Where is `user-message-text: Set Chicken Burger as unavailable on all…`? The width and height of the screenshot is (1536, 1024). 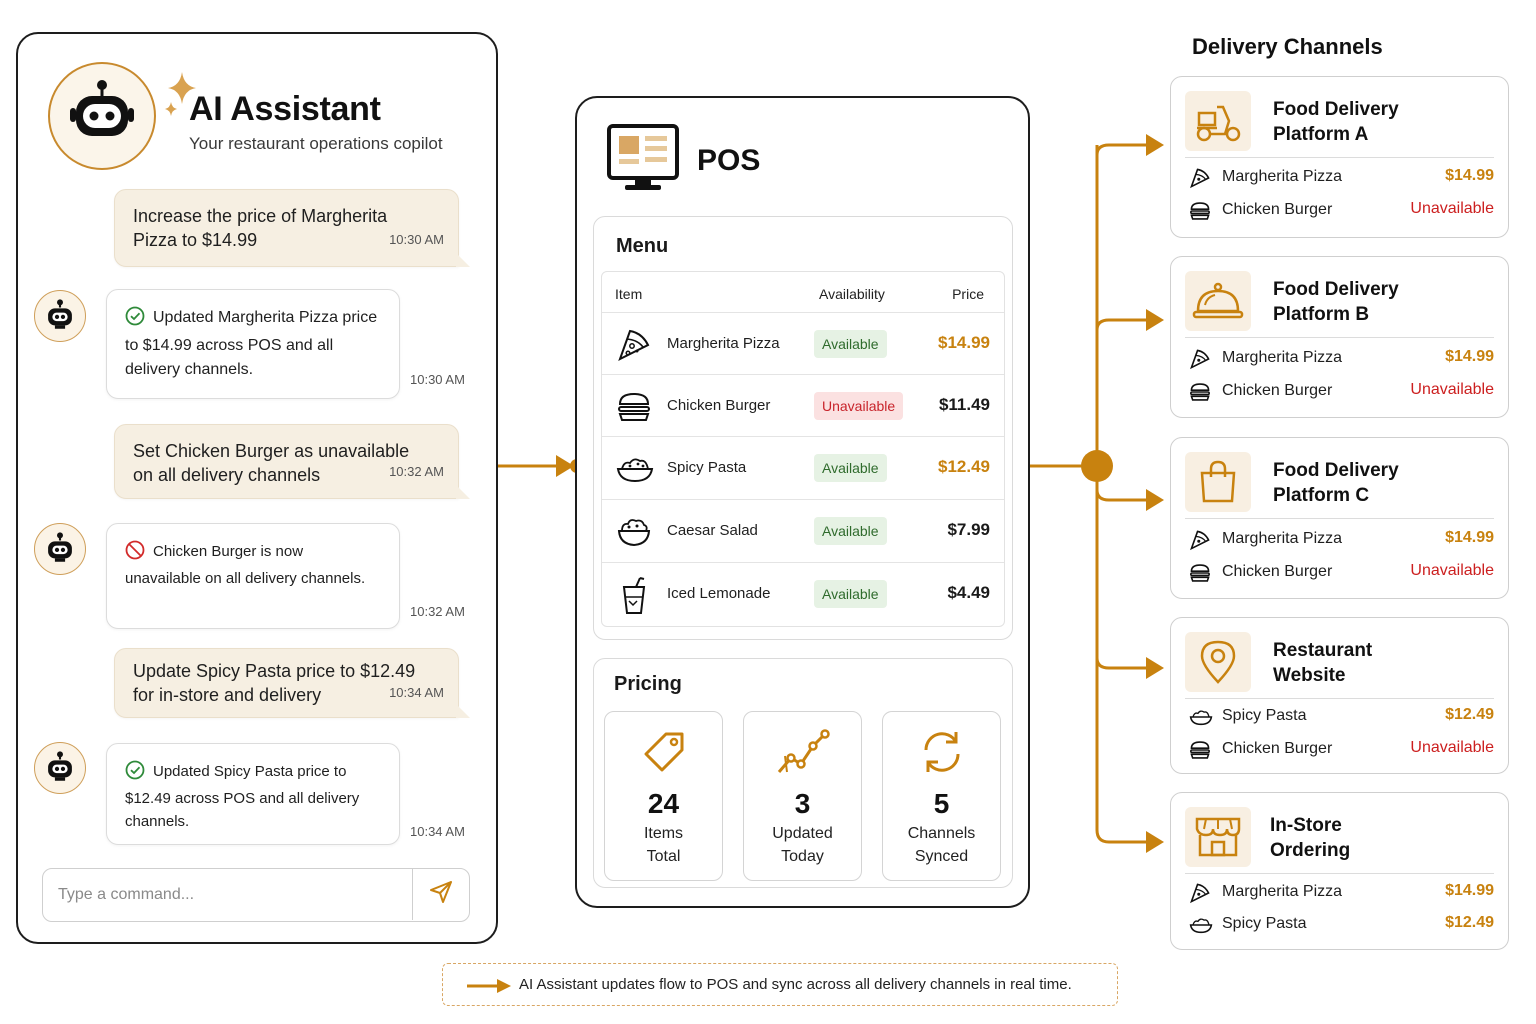
user-message-text: Set Chicken Burger as unavailable on all… is located at coordinates (271, 463).